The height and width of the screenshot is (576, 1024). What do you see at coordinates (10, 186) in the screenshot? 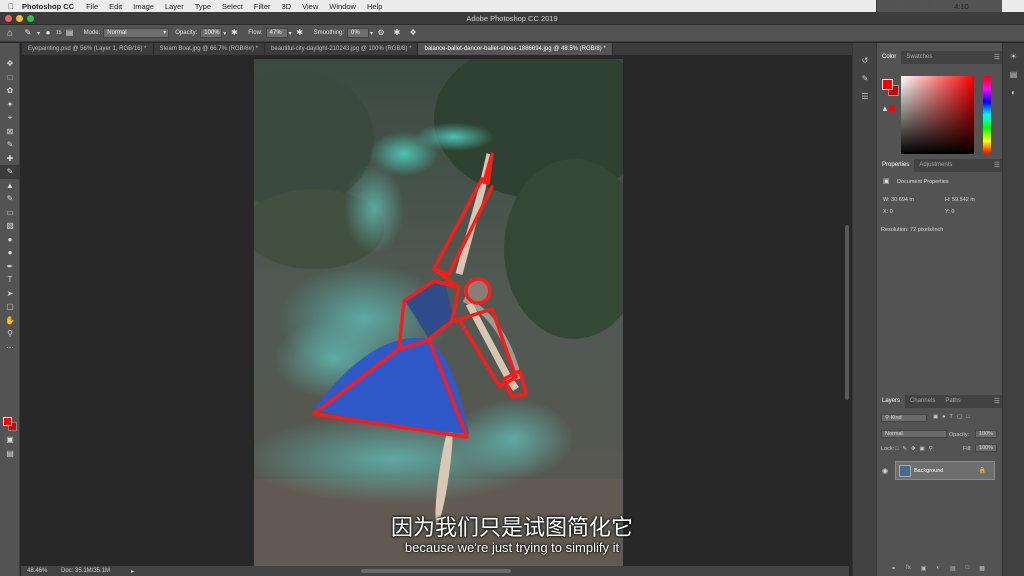
I see `clone-stamp-icon: ▲` at bounding box center [10, 186].